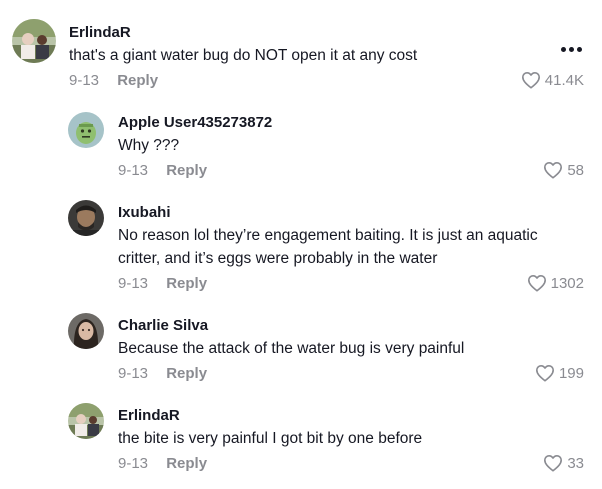 This screenshot has height=489, width=602. What do you see at coordinates (575, 170) in the screenshot?
I see `like-count: 58` at bounding box center [575, 170].